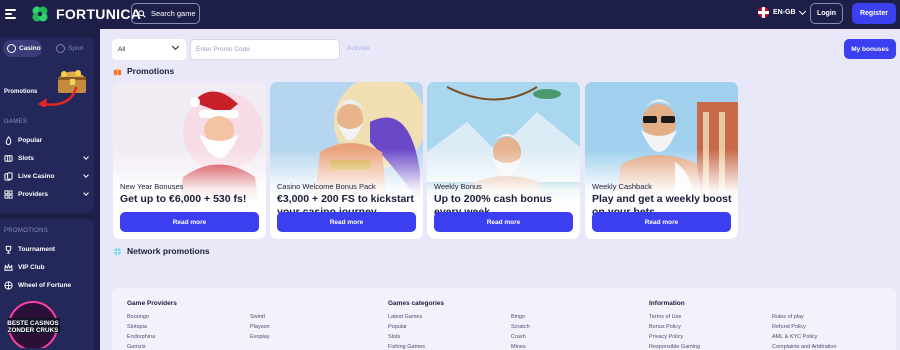 The image size is (900, 350). What do you see at coordinates (667, 303) in the screenshot?
I see `footer-column-title: Information` at bounding box center [667, 303].